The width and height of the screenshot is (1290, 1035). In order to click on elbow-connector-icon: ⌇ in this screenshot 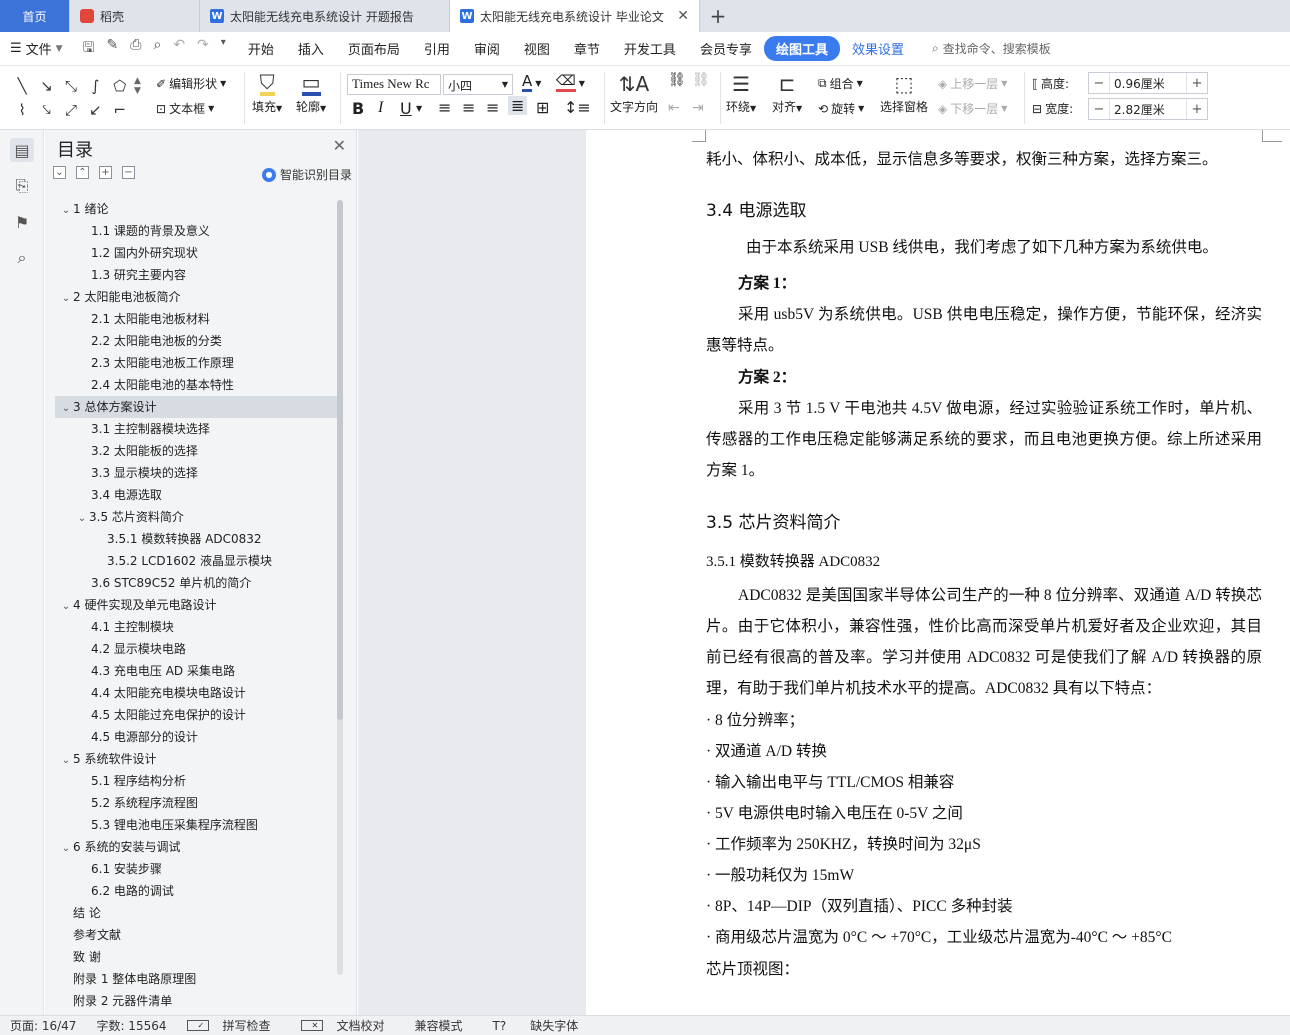, I will do `click(22, 110)`.